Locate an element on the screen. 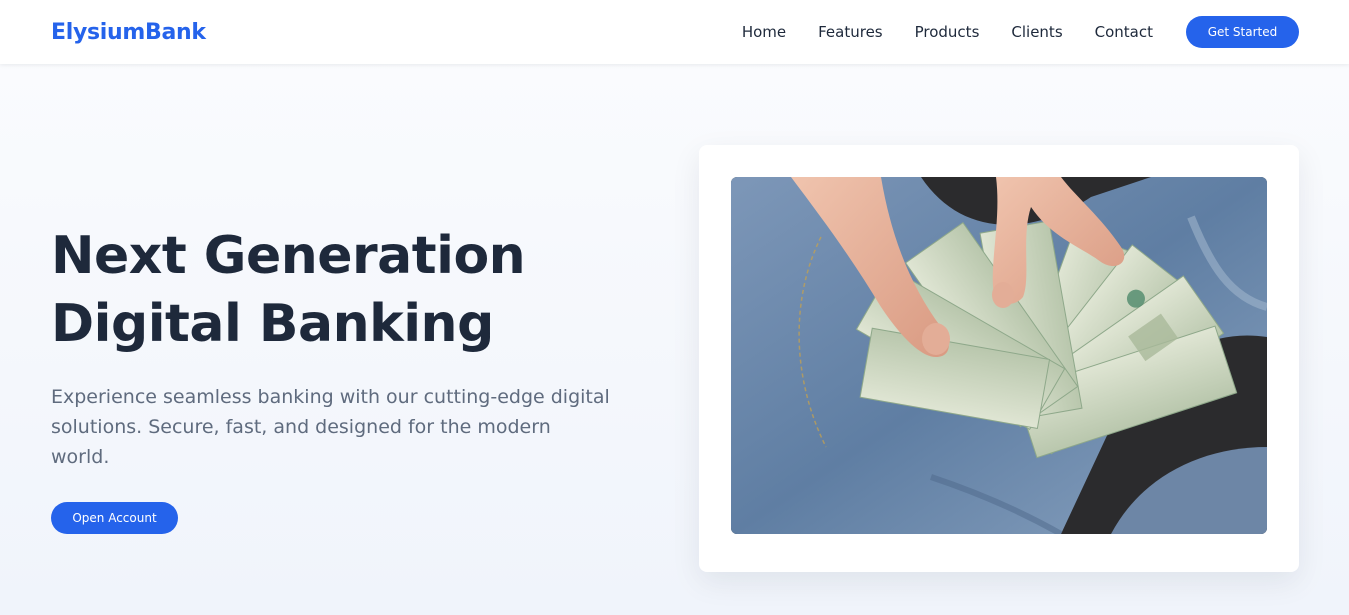 The image size is (1349, 615). nav-link-home: Home is located at coordinates (764, 32).